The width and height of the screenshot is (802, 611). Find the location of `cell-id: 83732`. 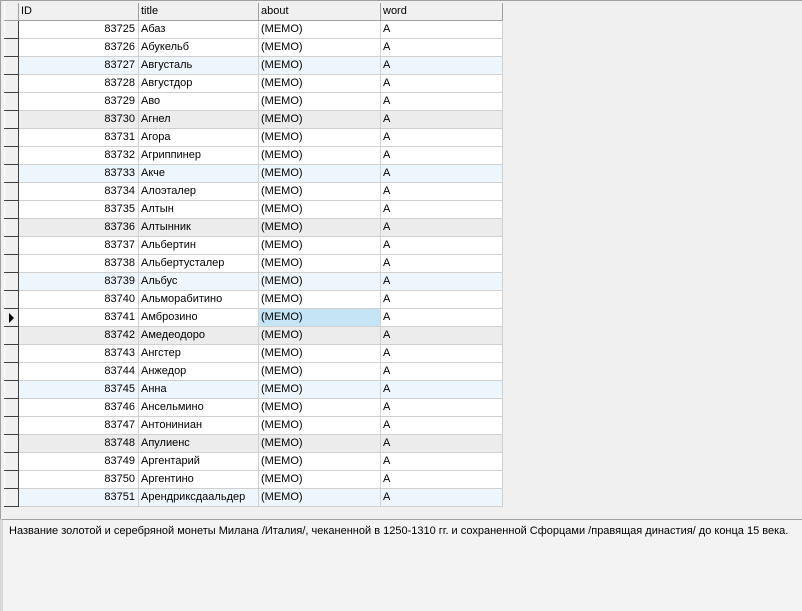

cell-id: 83732 is located at coordinates (78, 155).